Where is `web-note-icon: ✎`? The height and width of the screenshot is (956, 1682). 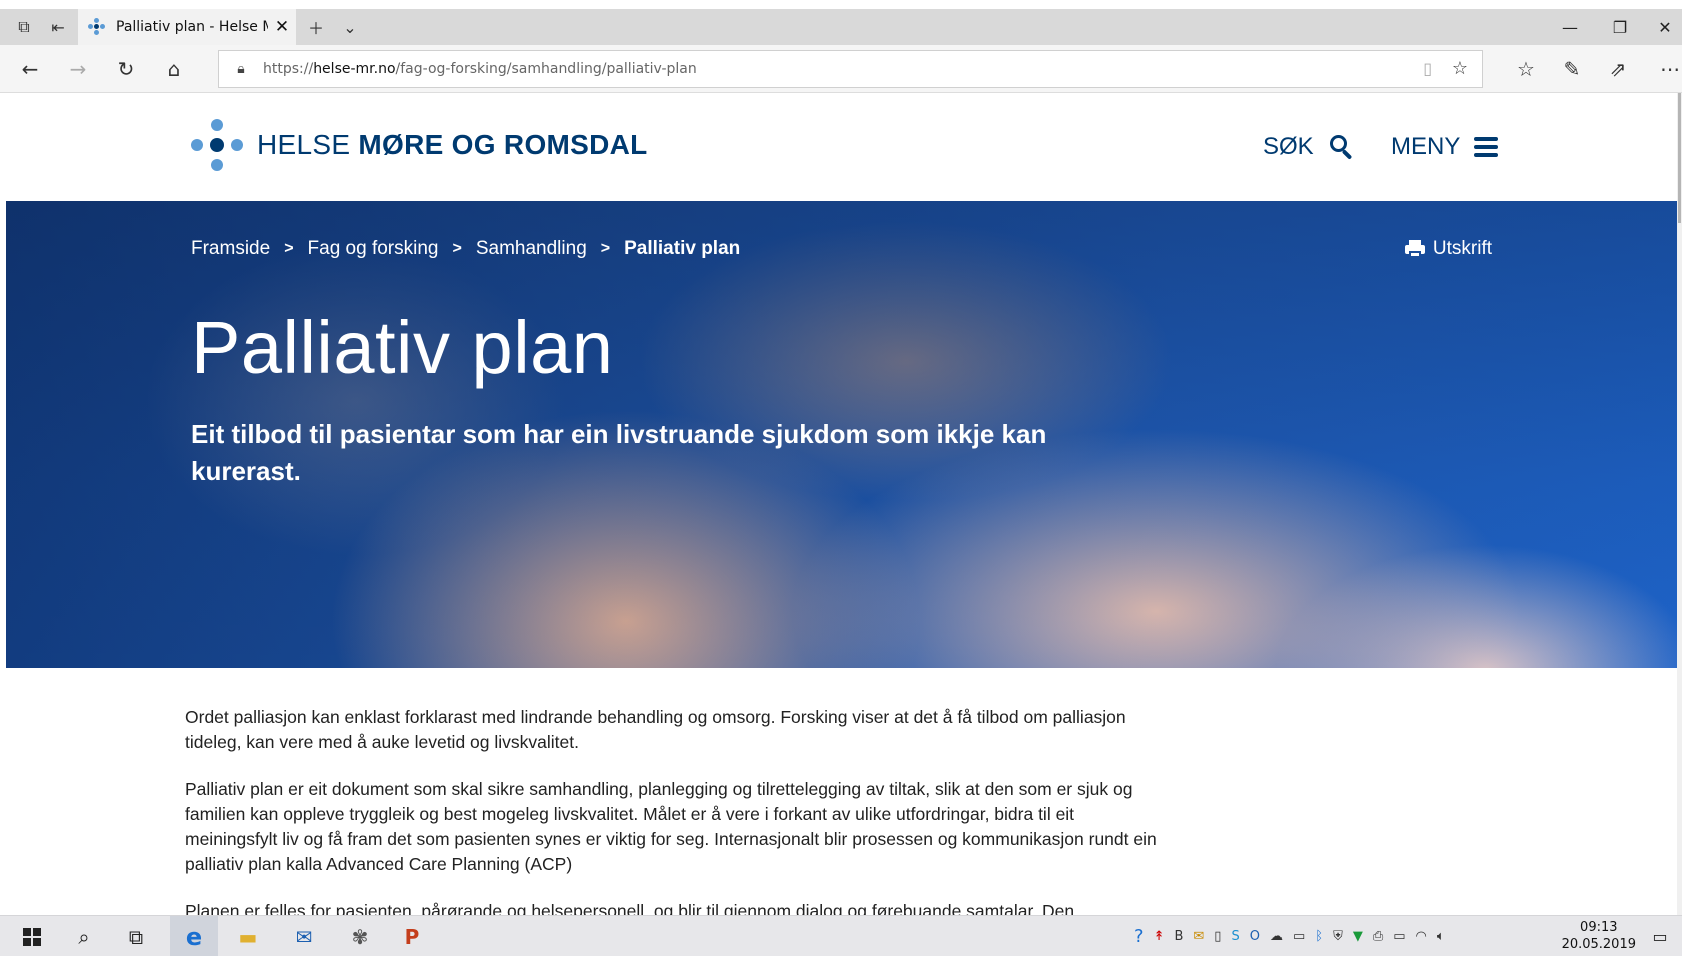
web-note-icon: ✎ is located at coordinates (1572, 69).